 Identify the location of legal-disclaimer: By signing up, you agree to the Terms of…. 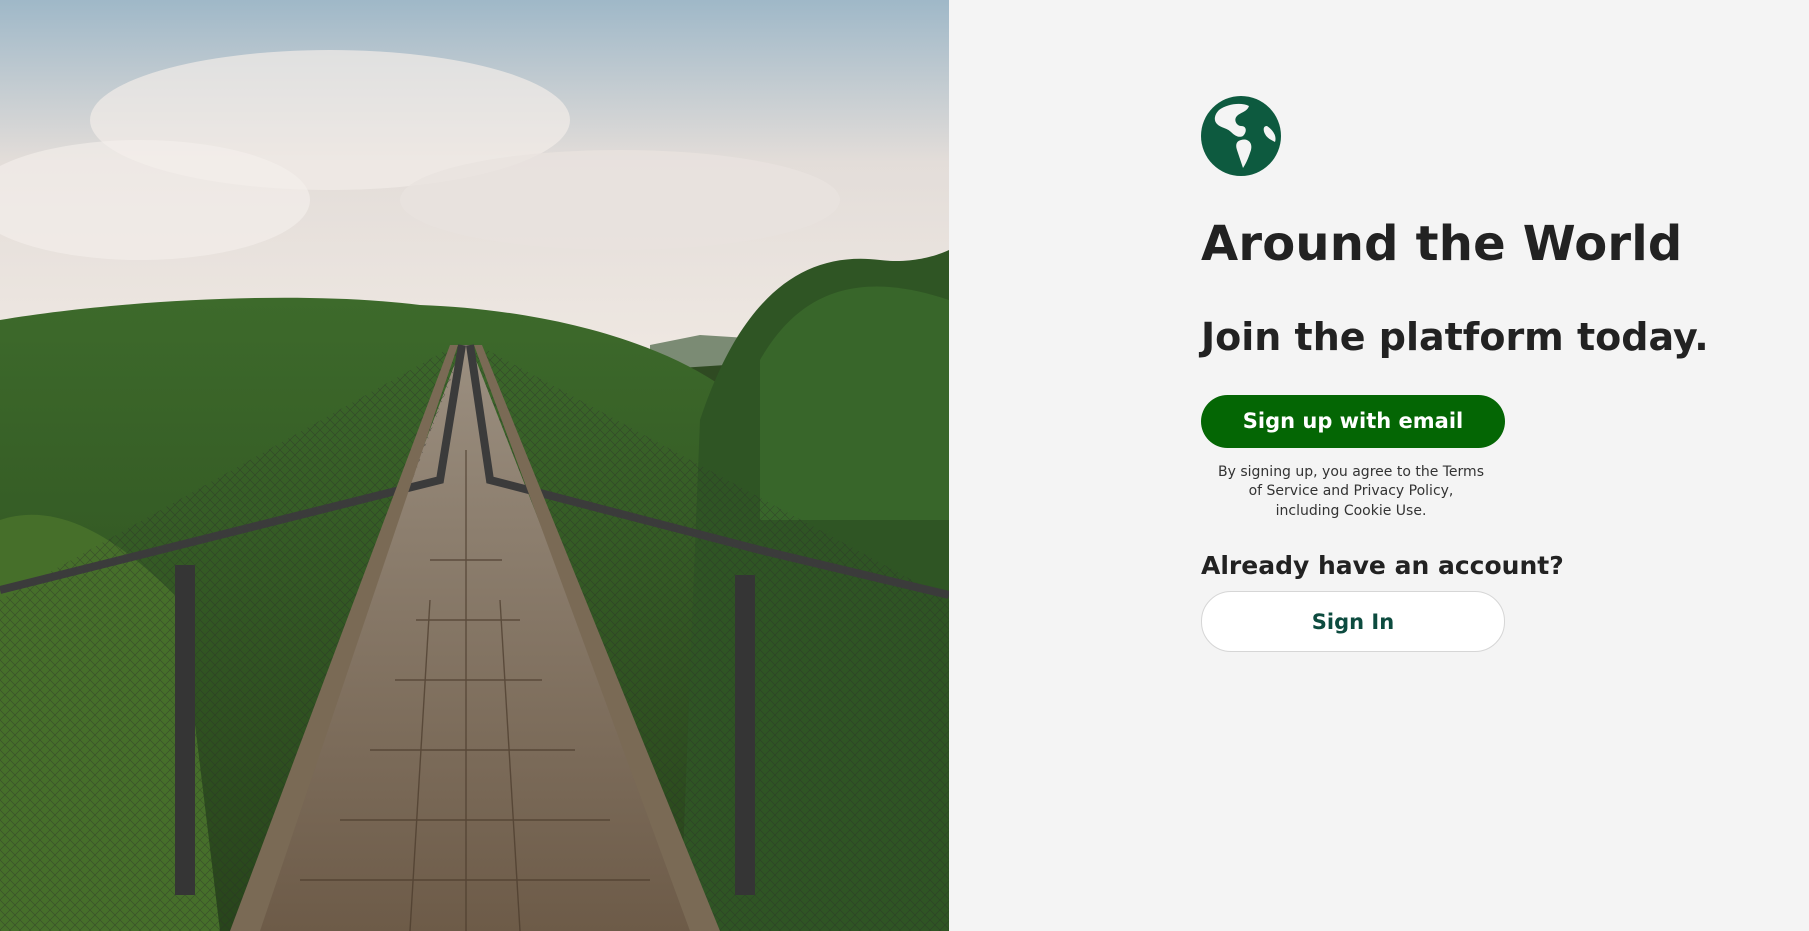
(1351, 491).